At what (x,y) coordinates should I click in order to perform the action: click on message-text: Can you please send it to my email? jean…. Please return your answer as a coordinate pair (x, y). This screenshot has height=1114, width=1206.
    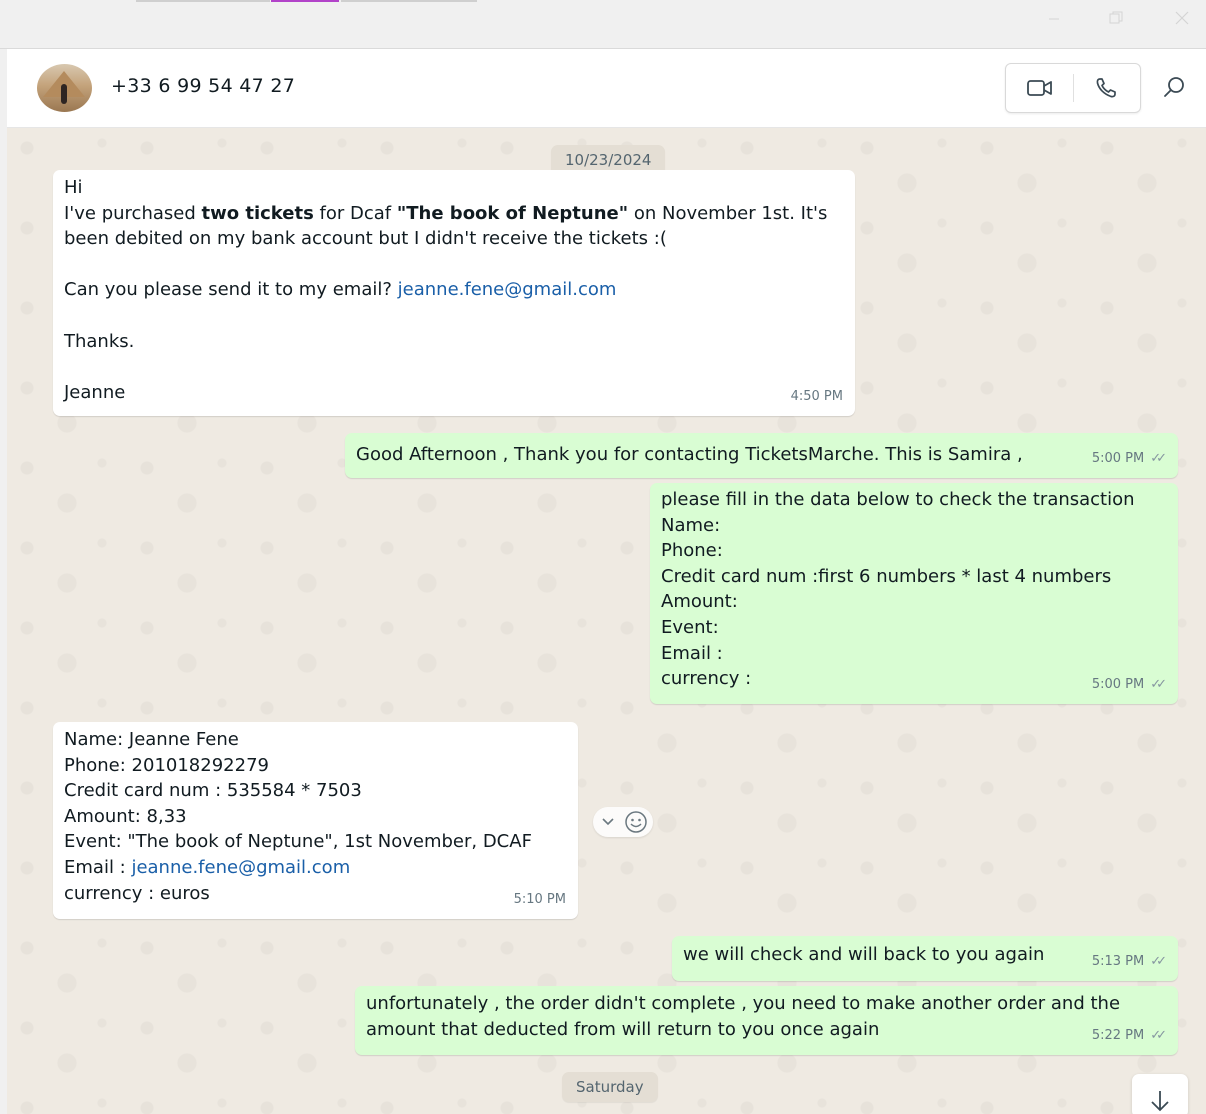
    Looking at the image, I should click on (340, 290).